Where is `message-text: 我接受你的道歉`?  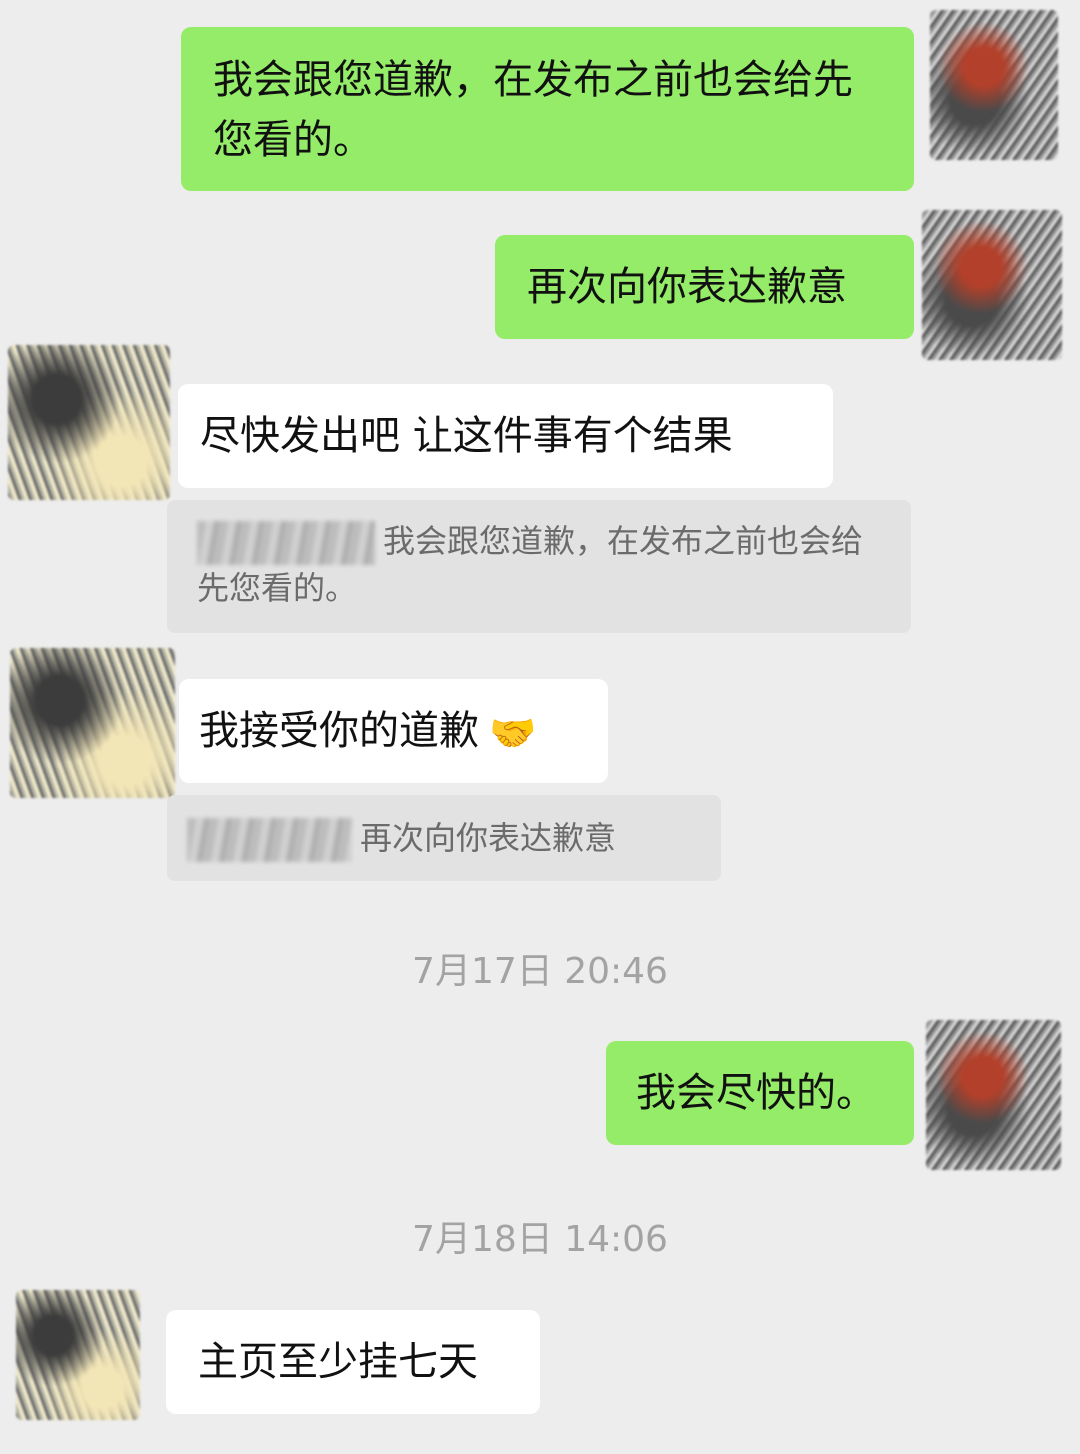
message-text: 我接受你的道歉 is located at coordinates (339, 731).